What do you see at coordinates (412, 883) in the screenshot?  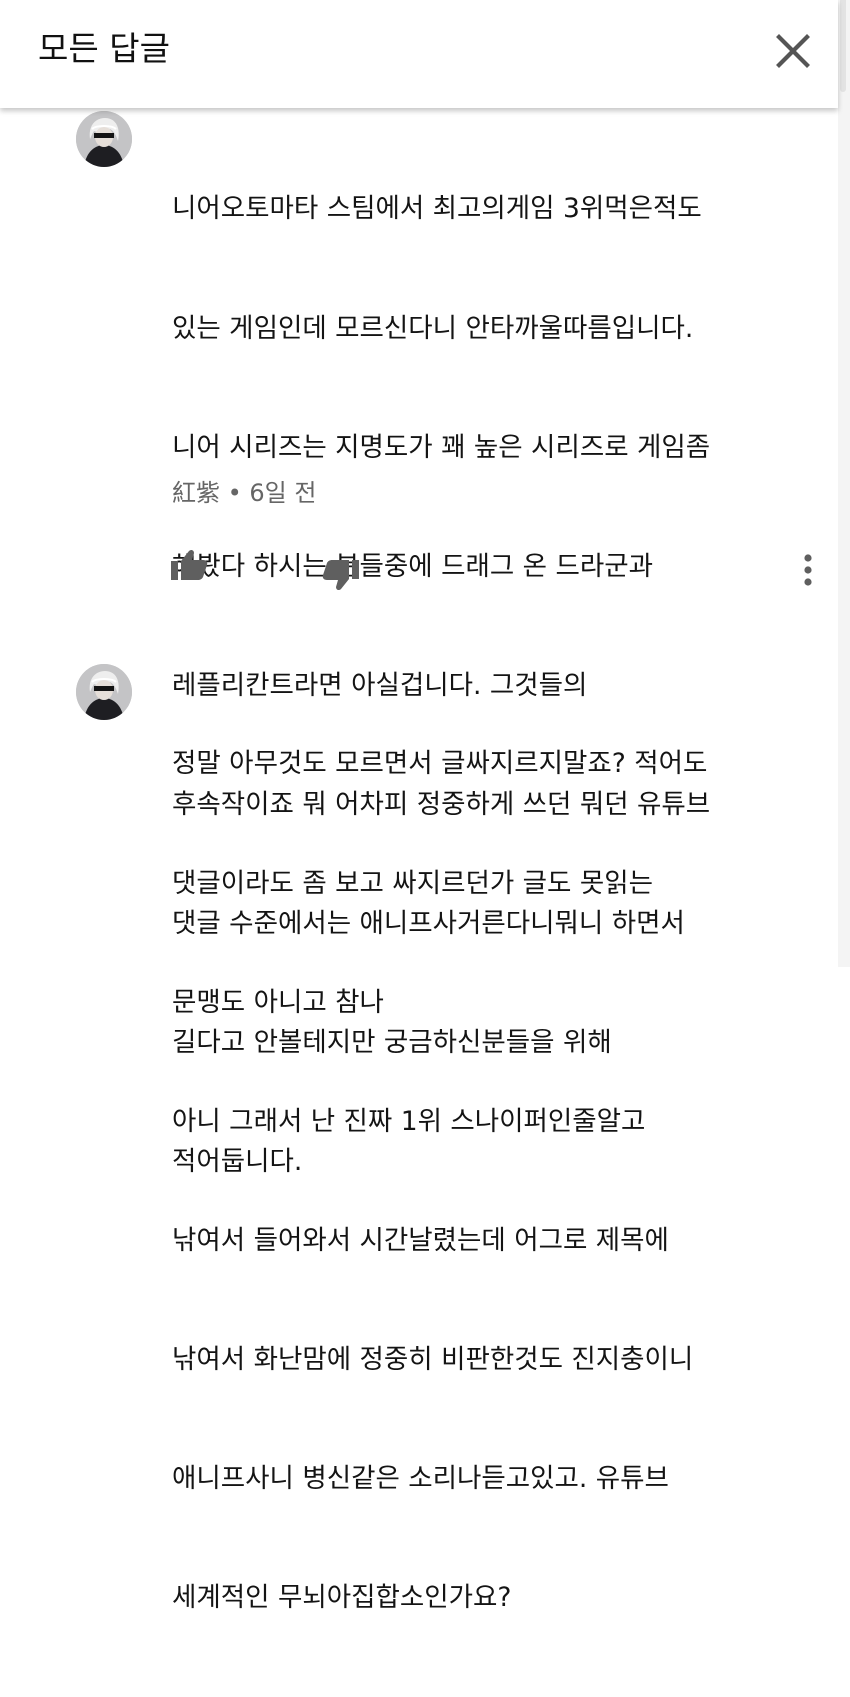 I see `comment-line: 댓글이라도 좀 보고 싸지르던가 글도 못읽는` at bounding box center [412, 883].